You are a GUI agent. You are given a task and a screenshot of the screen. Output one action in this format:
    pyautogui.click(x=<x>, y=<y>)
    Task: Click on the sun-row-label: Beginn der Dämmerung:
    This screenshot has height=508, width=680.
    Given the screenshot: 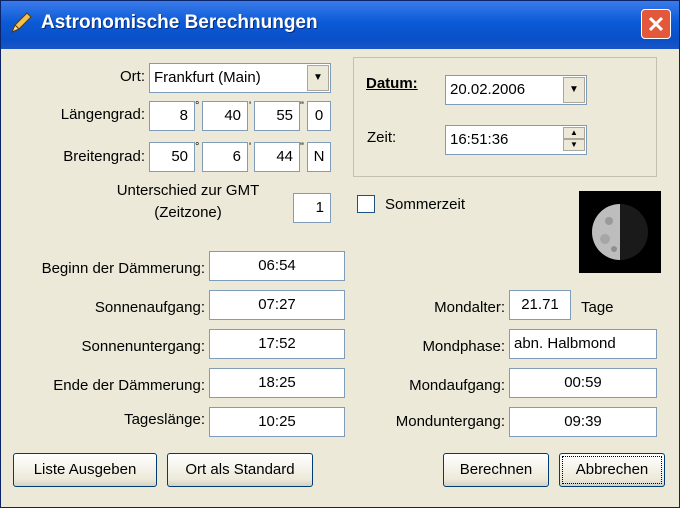 What is the action you would take?
    pyautogui.click(x=123, y=268)
    